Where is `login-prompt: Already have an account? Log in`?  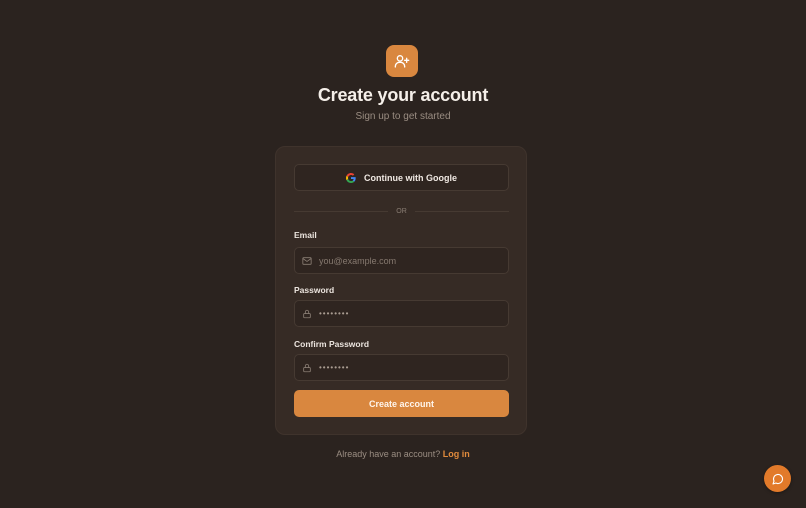 login-prompt: Already have an account? Log in is located at coordinates (403, 454).